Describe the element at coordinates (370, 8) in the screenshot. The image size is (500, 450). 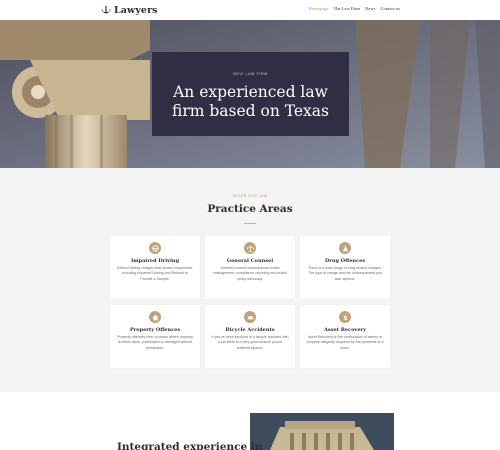
I see `nav-news: News` at that location.